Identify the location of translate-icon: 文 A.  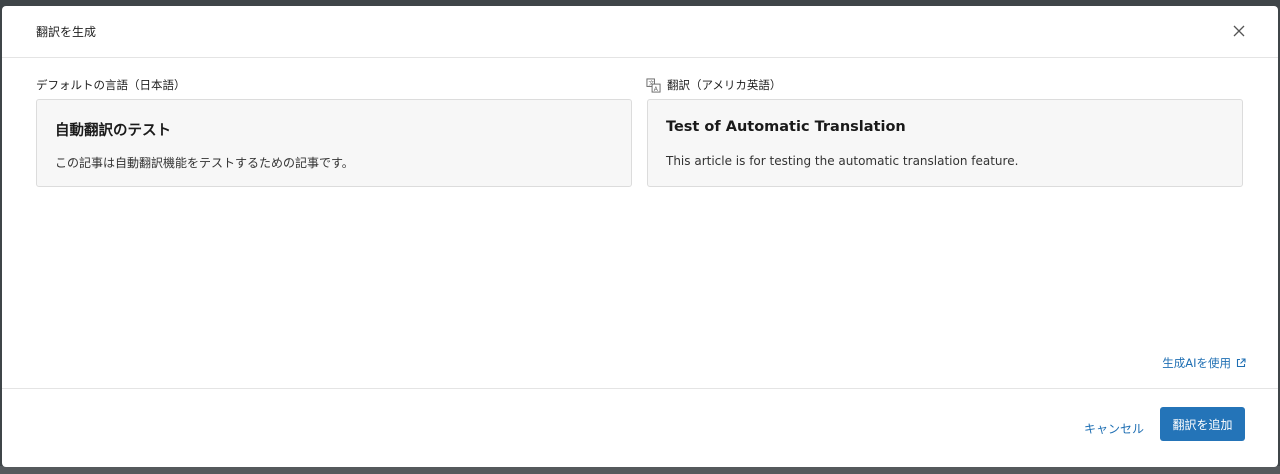
(653, 84).